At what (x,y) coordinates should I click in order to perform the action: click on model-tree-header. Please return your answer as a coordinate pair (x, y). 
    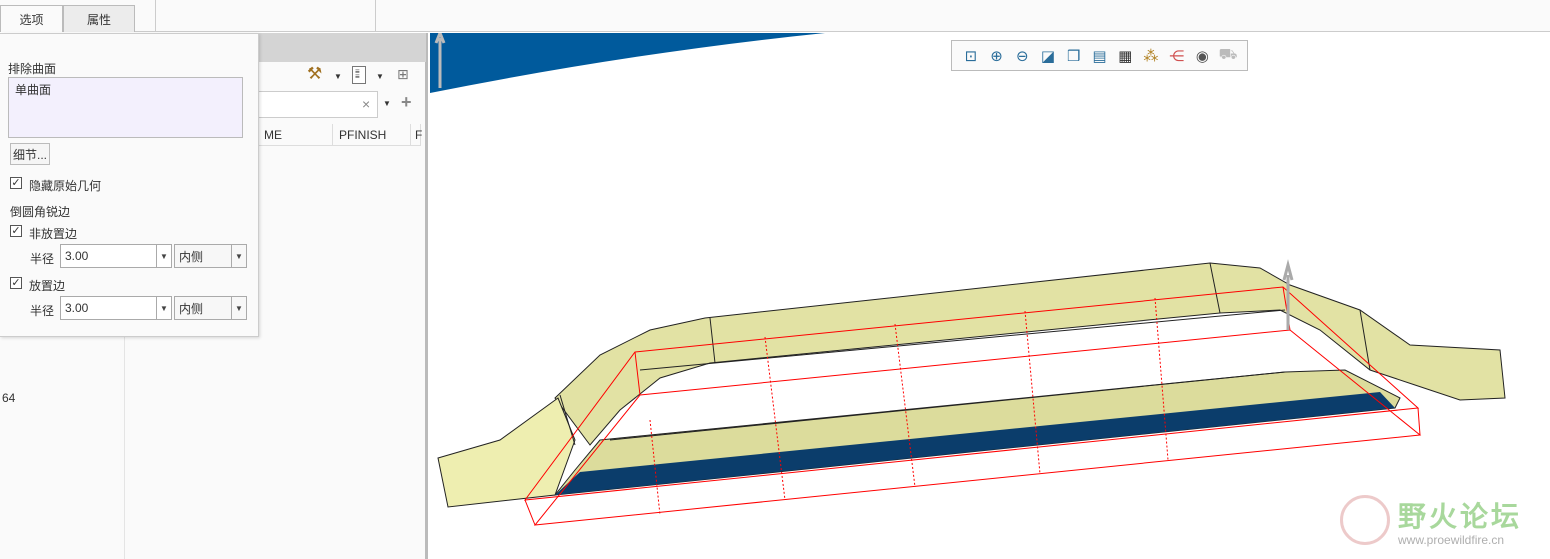
    Looking at the image, I should click on (342, 47).